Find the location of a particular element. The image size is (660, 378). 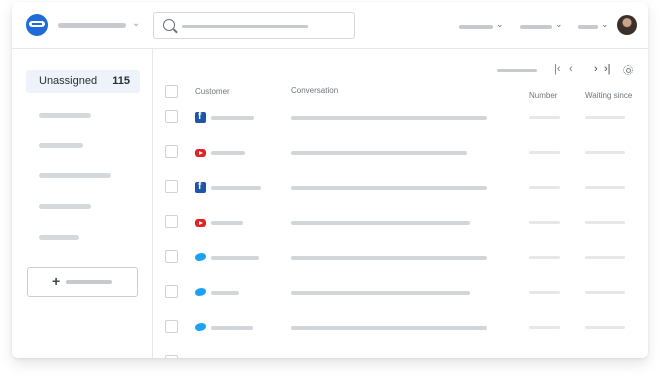

first-page-icon: |‹ is located at coordinates (557, 69).